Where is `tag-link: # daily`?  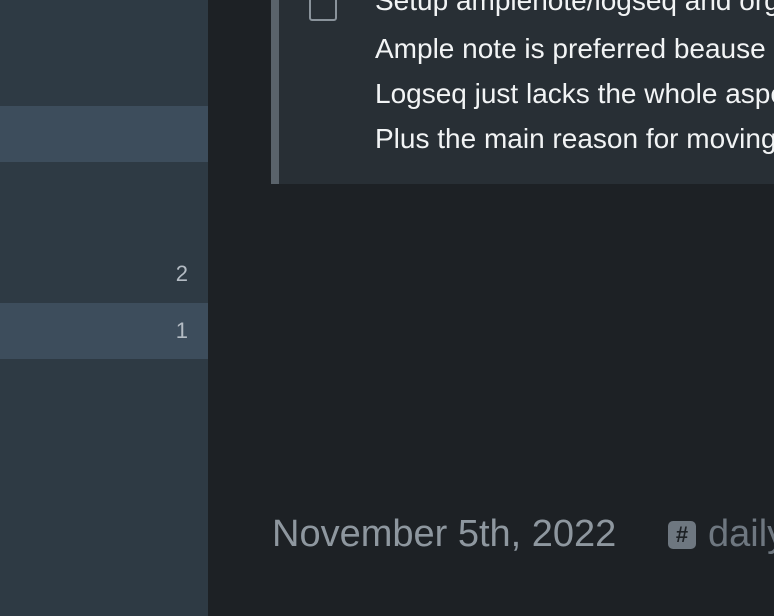
tag-link: # daily is located at coordinates (721, 534).